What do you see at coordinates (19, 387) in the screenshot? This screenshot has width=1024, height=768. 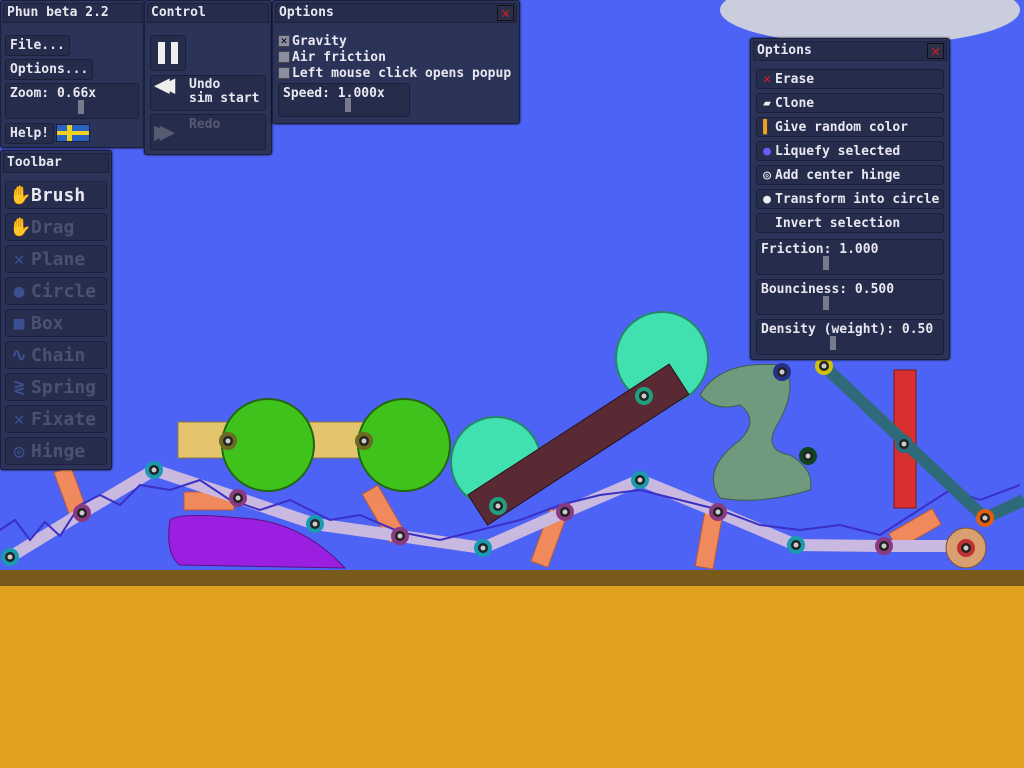 I see `spring-icon: ≷` at bounding box center [19, 387].